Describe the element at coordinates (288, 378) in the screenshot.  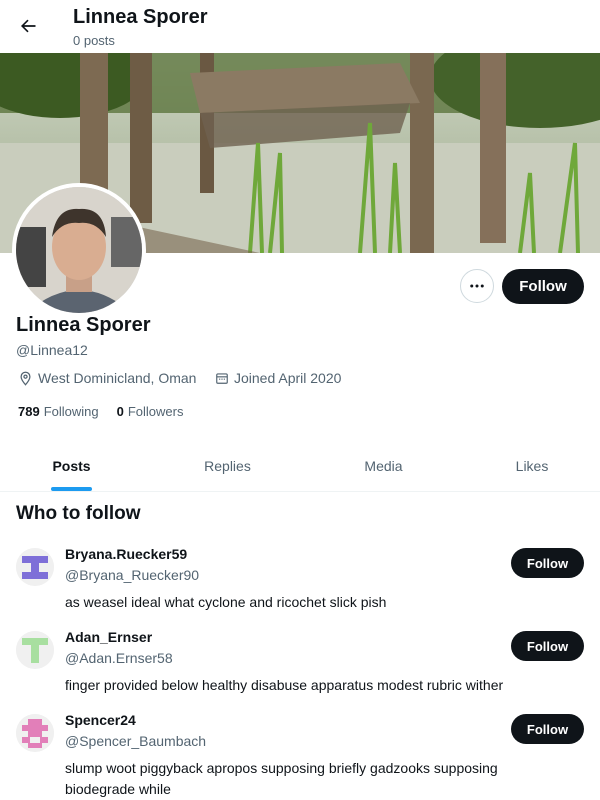
I see `joined-text: Joined April 2020` at that location.